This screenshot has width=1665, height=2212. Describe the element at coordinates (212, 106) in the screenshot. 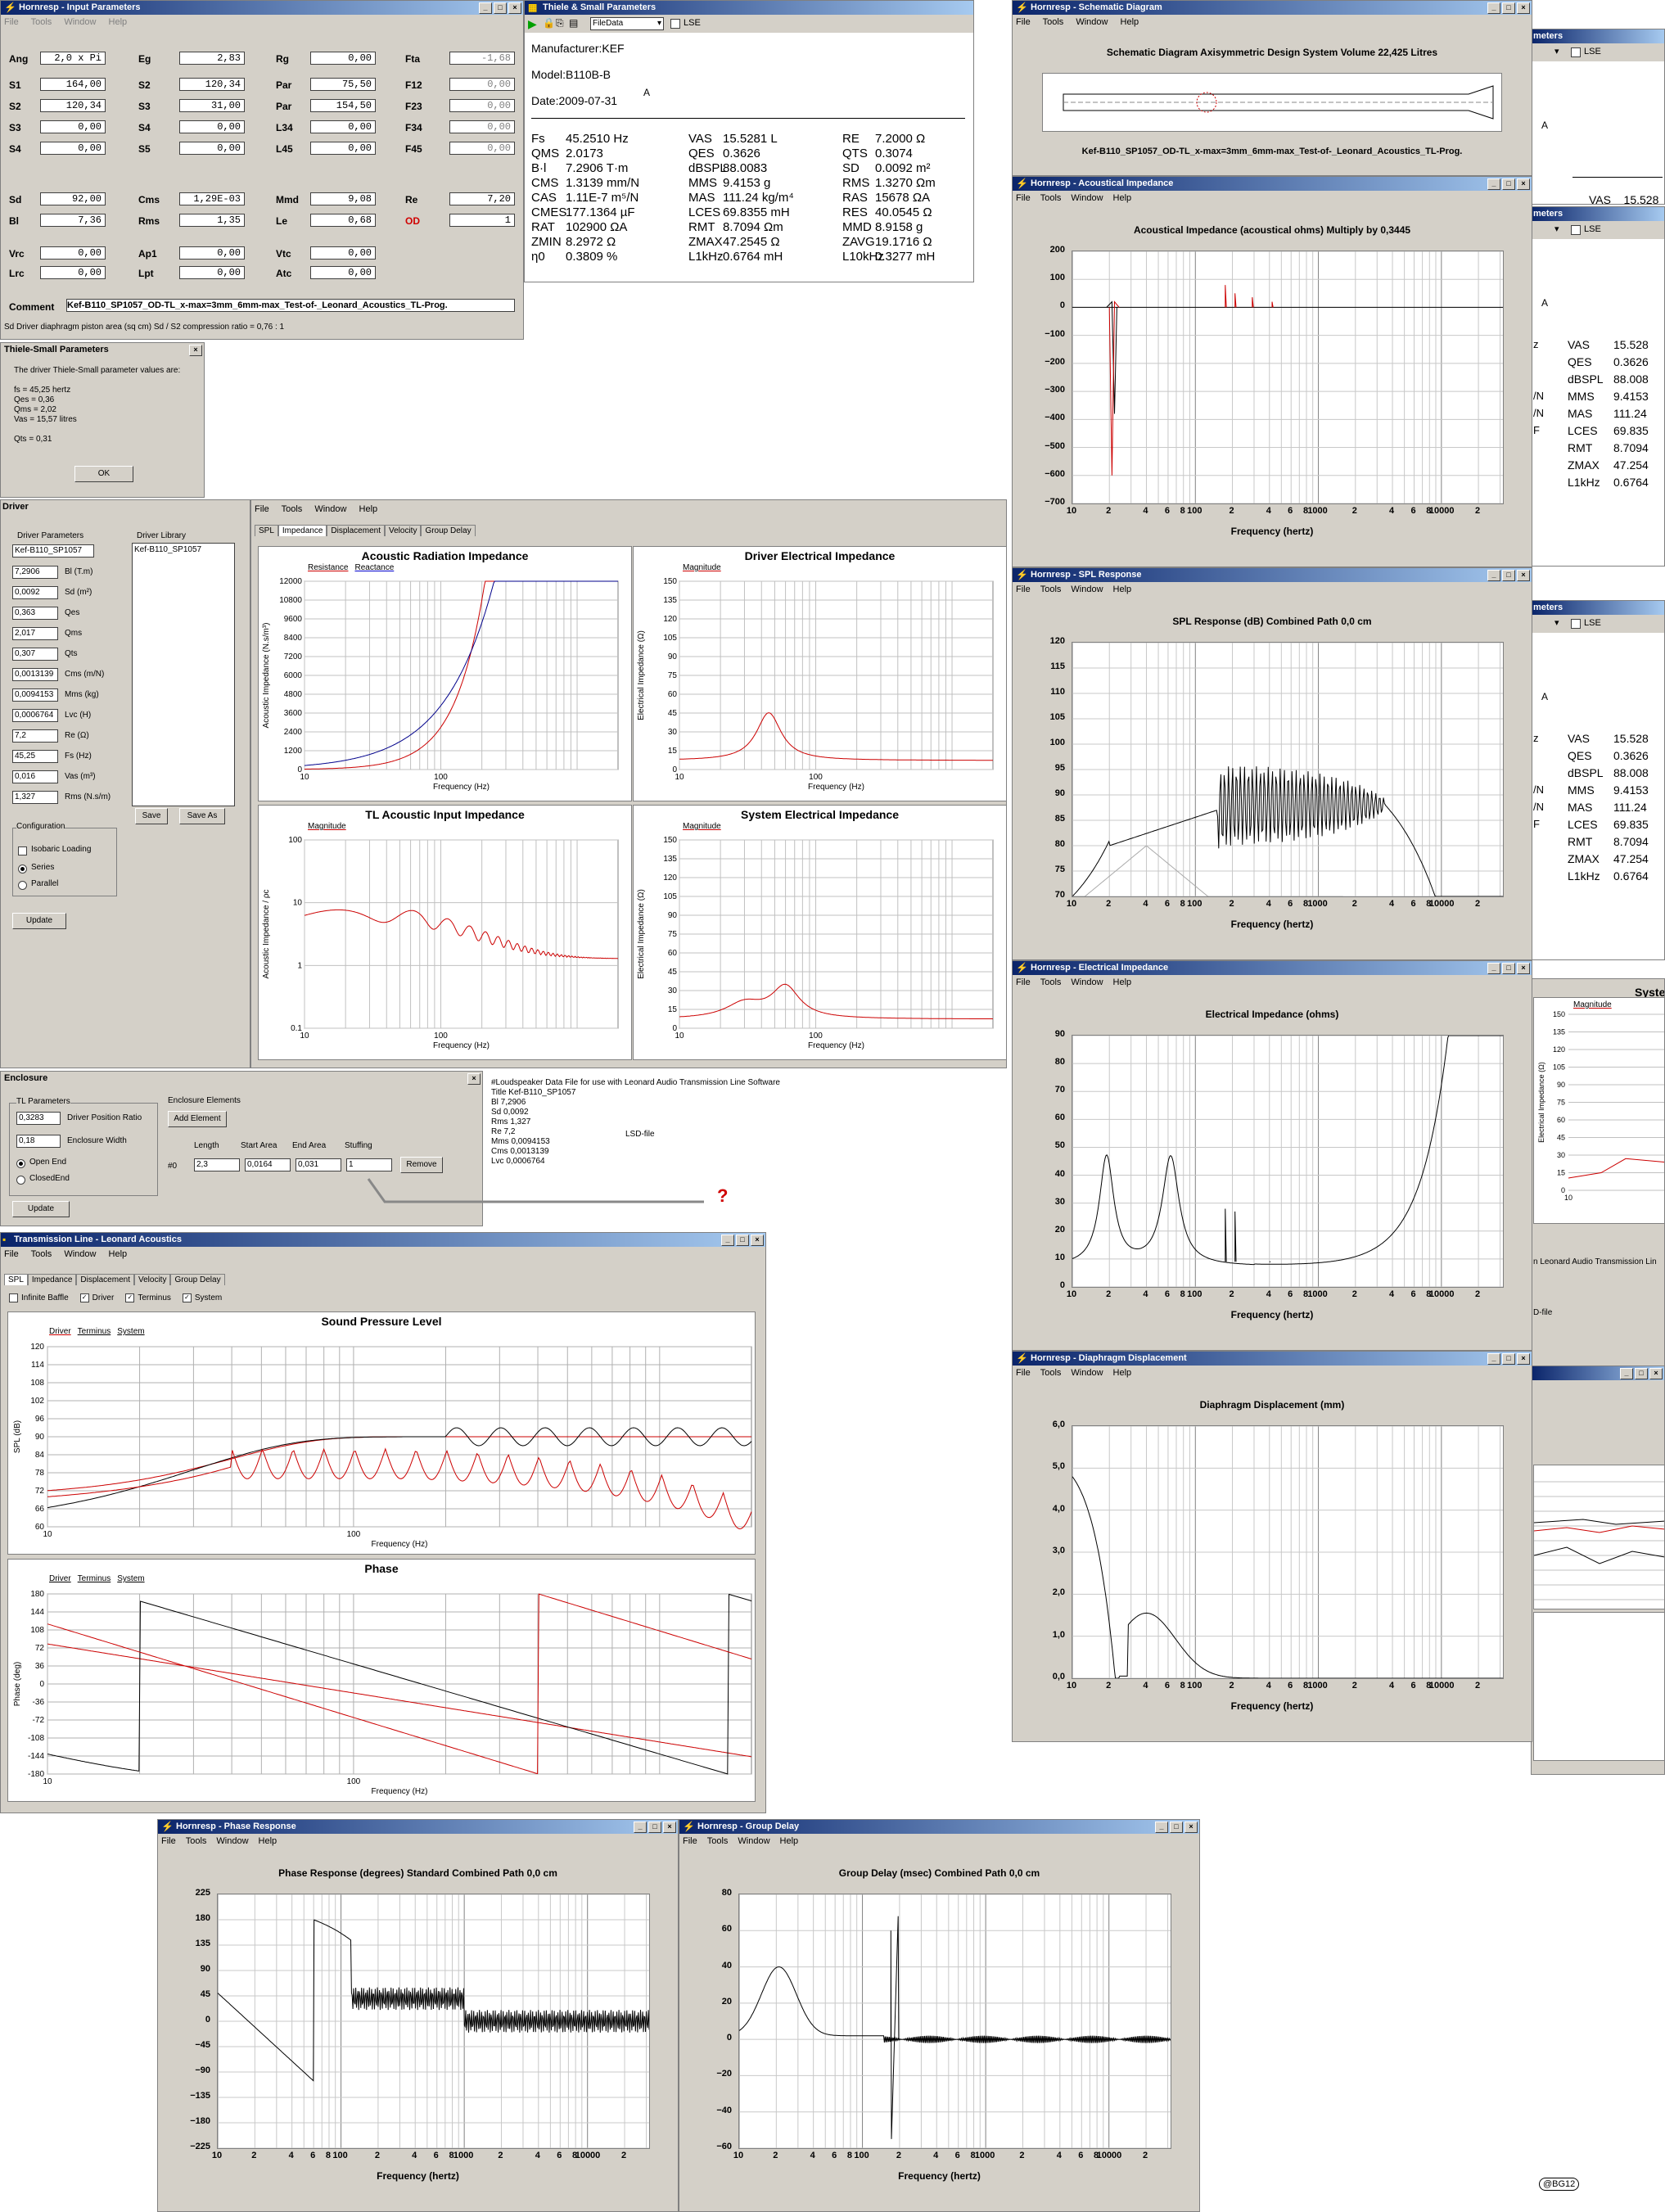

I see `param-field: 31,00` at that location.